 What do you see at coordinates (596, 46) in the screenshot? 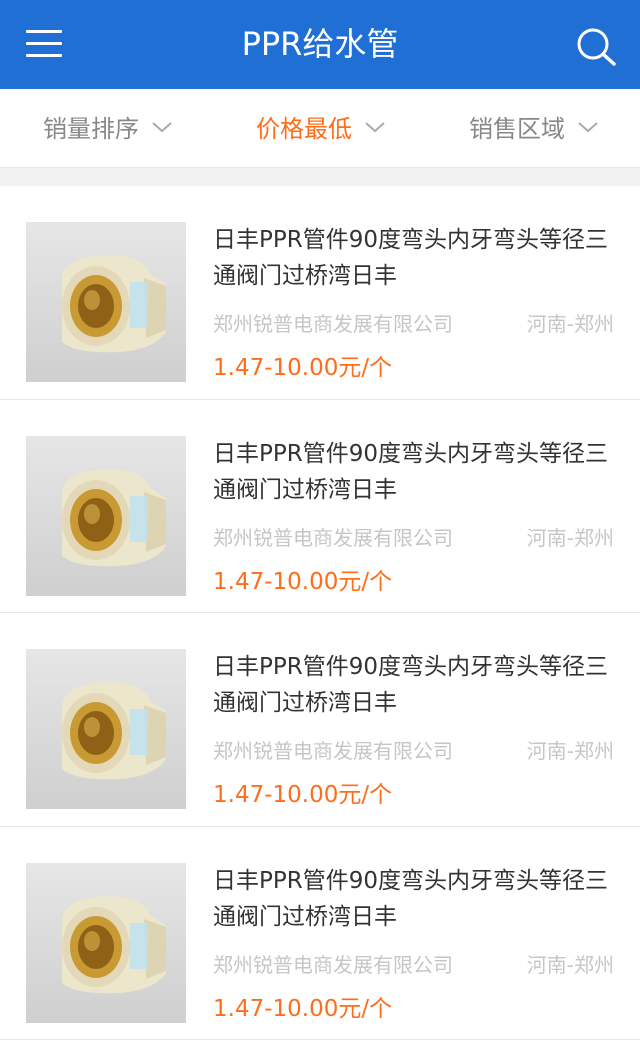
I see `search-icon` at bounding box center [596, 46].